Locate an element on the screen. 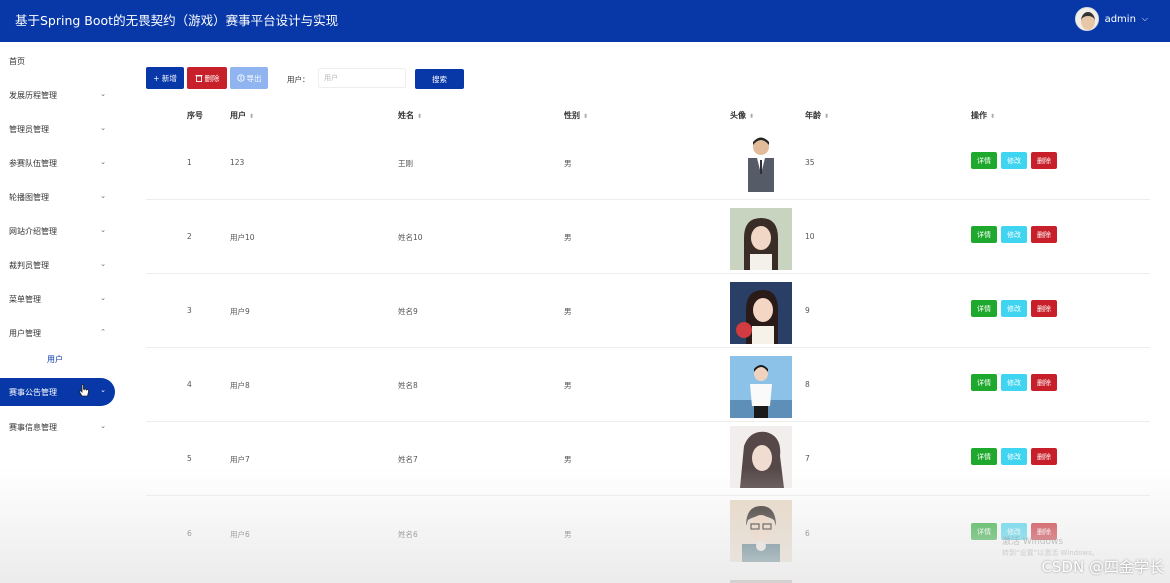  app-title: 基于Spring Boot的无畏契约（游戏）赛事平台设计与实现 is located at coordinates (177, 20).